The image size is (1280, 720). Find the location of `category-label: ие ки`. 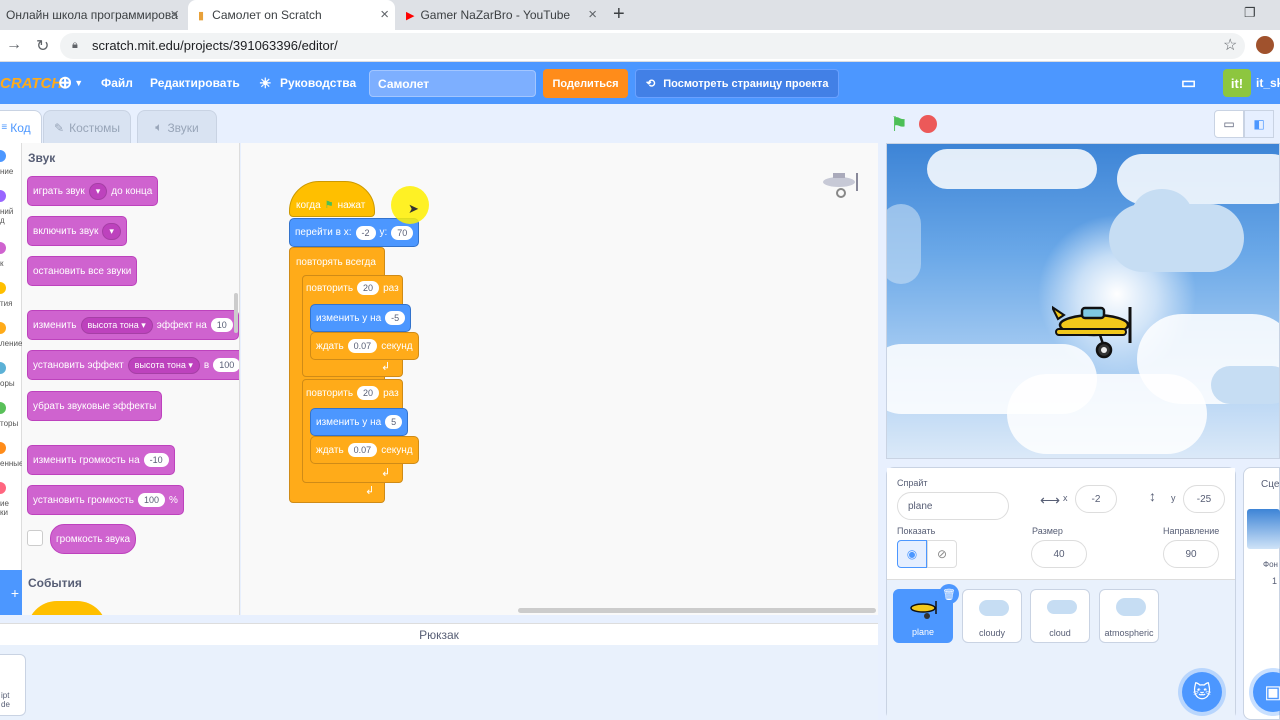

category-label: ие ки is located at coordinates (4, 508).